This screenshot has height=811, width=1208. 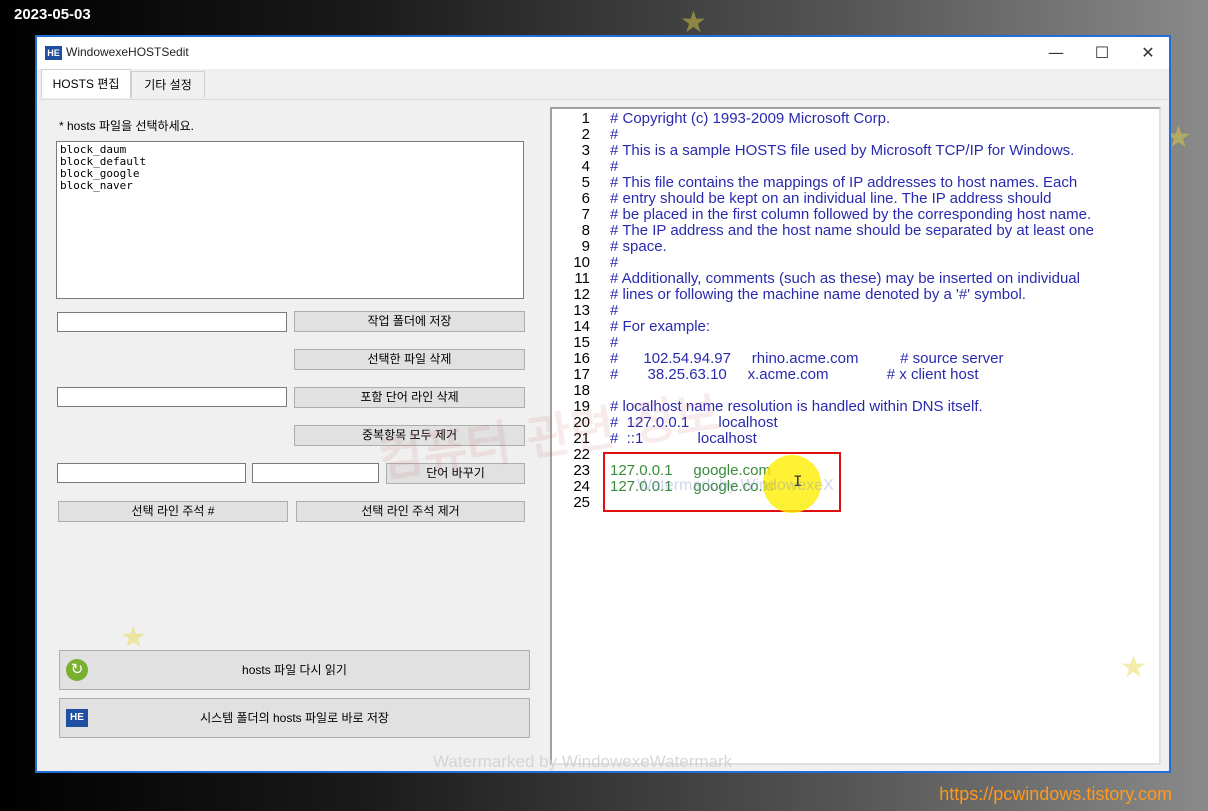 What do you see at coordinates (581, 342) in the screenshot?
I see `line-number: 15` at bounding box center [581, 342].